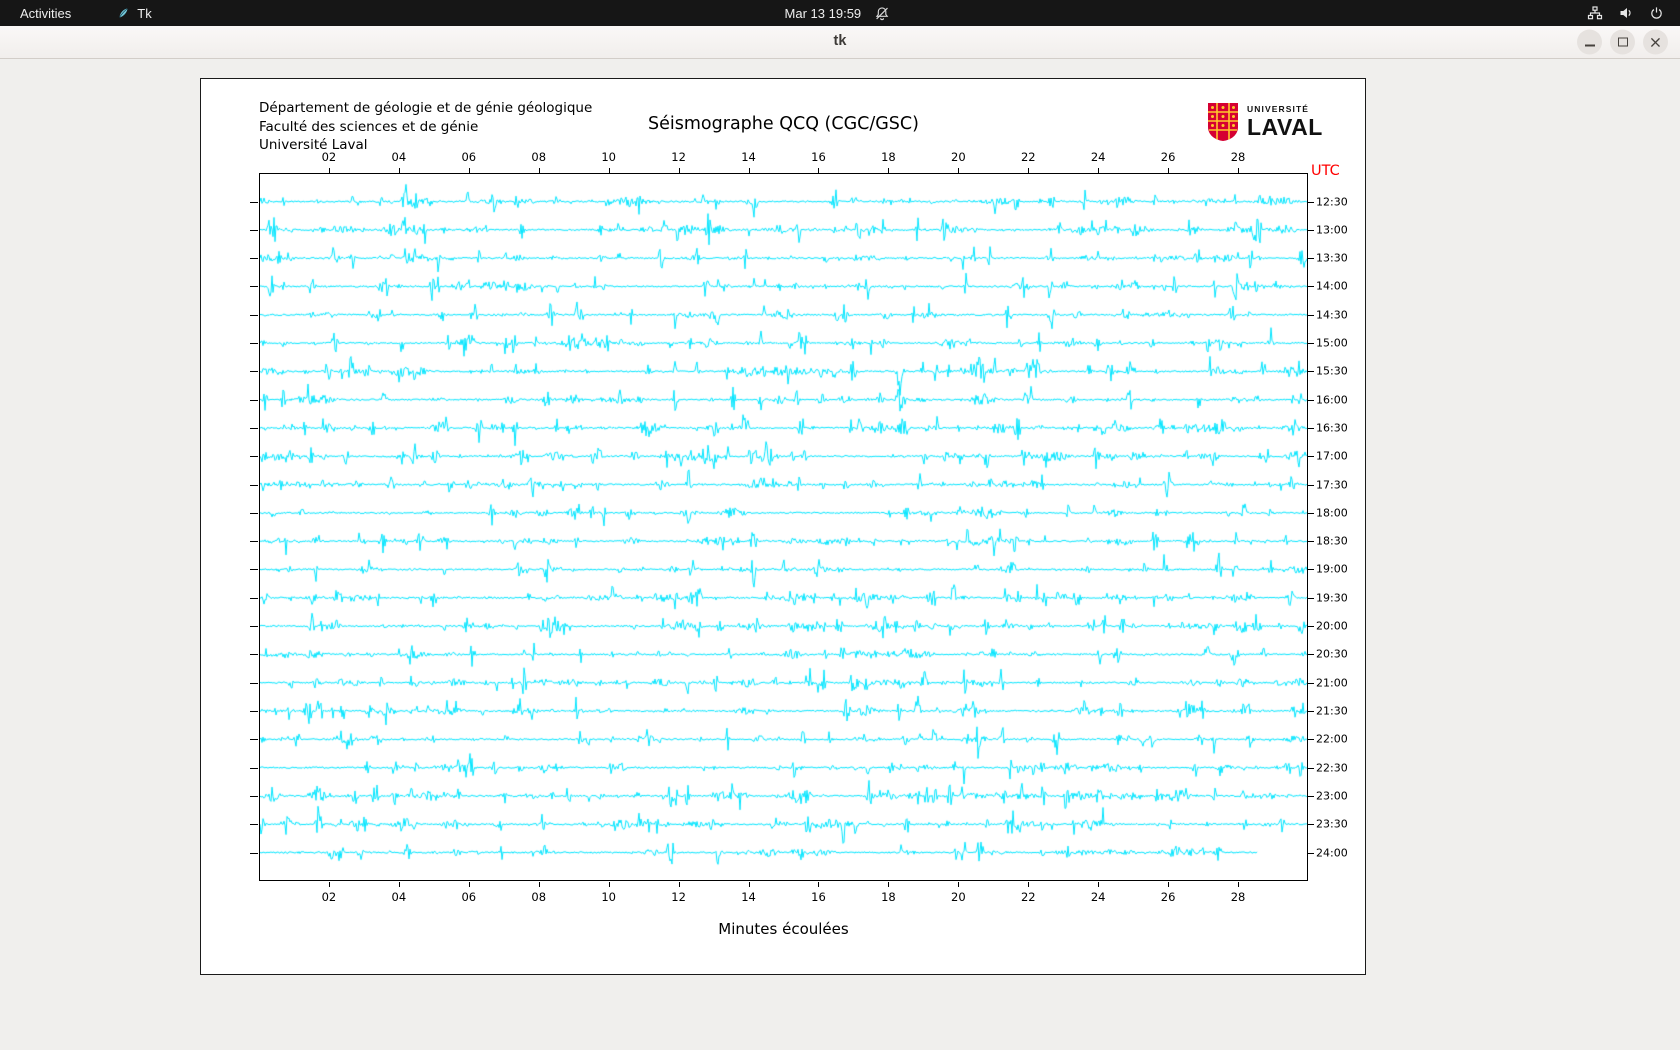 This screenshot has height=1050, width=1680. What do you see at coordinates (1238, 157) in the screenshot?
I see `minute-tick-label: 28` at bounding box center [1238, 157].